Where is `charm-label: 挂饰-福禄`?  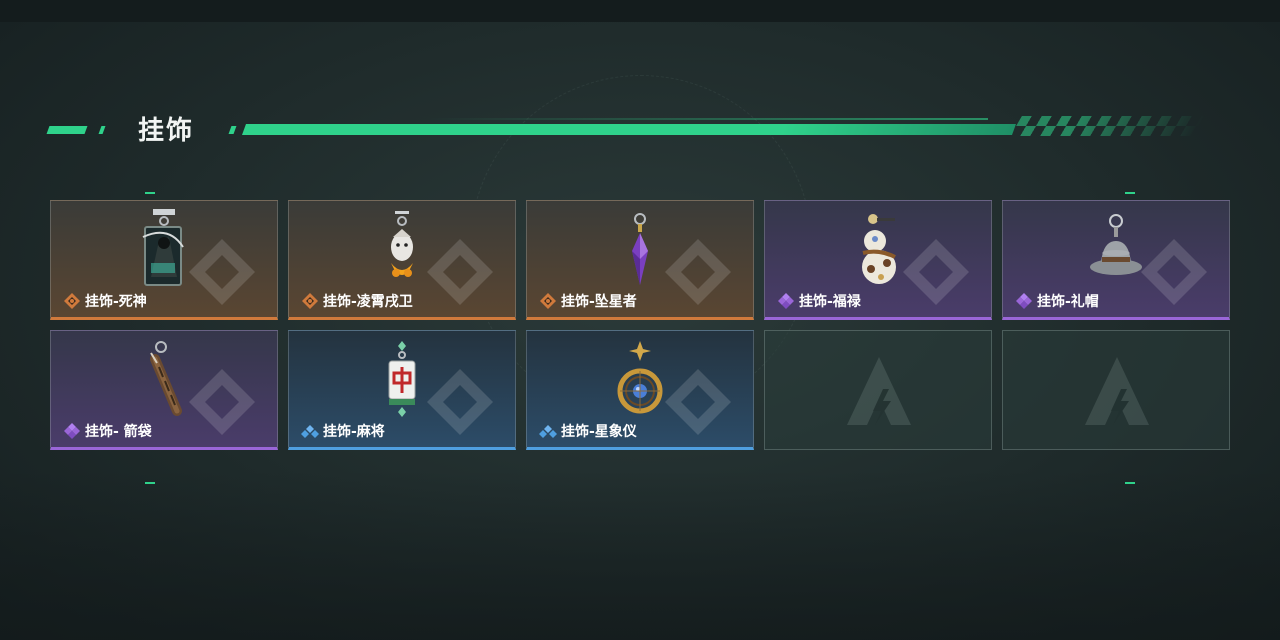
charm-label: 挂饰-福禄 is located at coordinates (830, 302).